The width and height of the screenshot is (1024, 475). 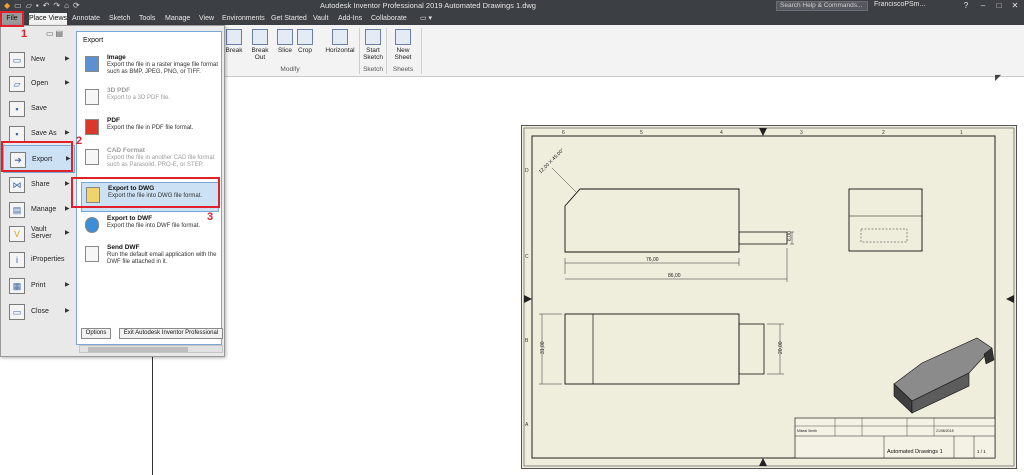 What do you see at coordinates (46, 5) in the screenshot?
I see `undo-icon: ↶` at bounding box center [46, 5].